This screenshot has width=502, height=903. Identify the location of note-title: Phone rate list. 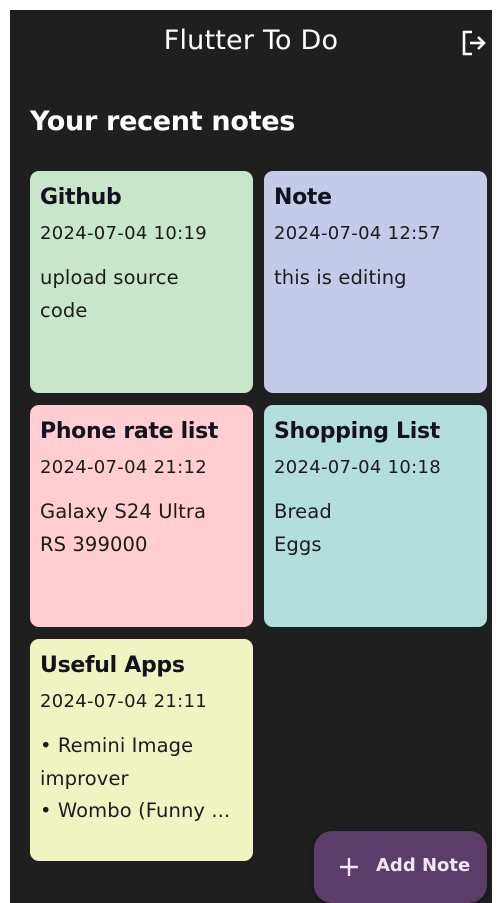
(129, 431).